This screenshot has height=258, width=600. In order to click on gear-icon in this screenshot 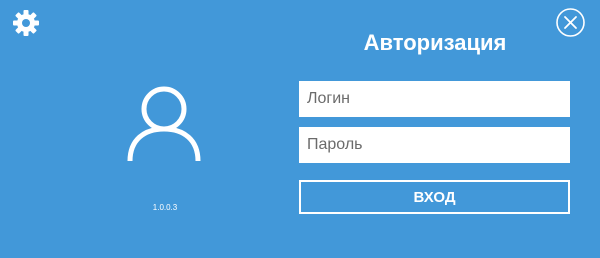, I will do `click(26, 23)`.